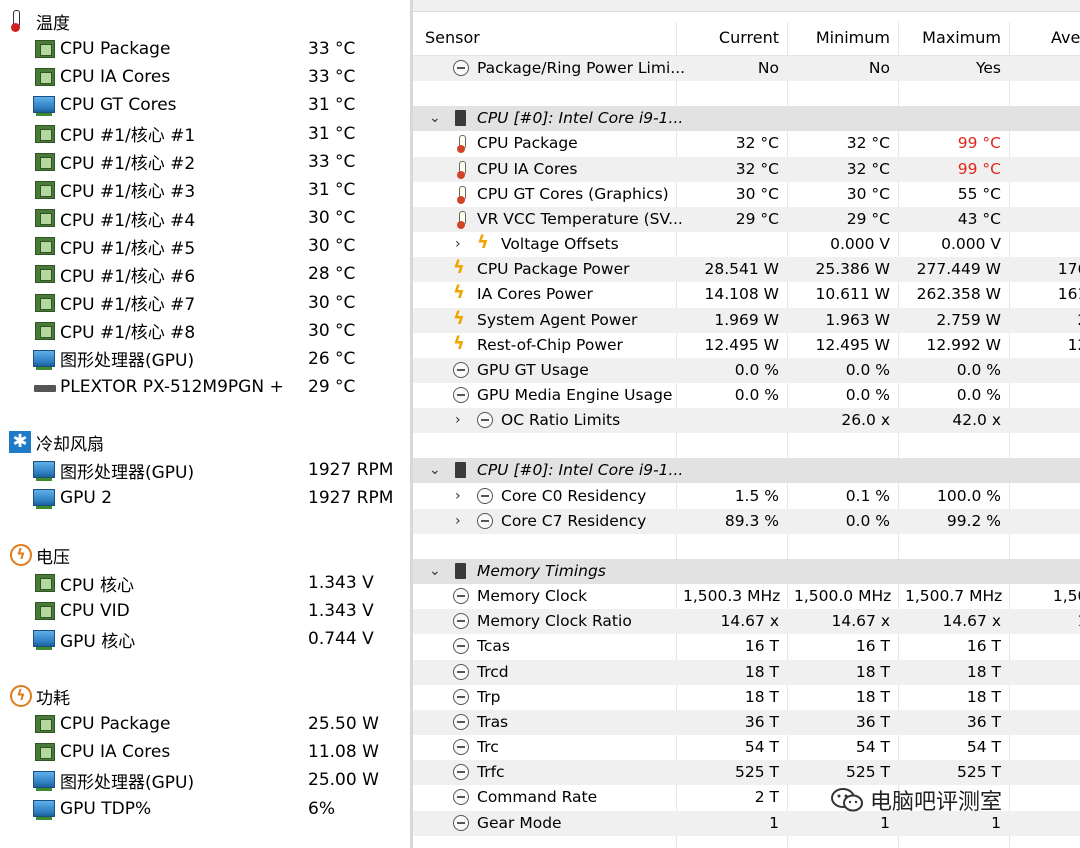  Describe the element at coordinates (204, 21) in the screenshot. I see `section-header-temperature: 温度` at that location.